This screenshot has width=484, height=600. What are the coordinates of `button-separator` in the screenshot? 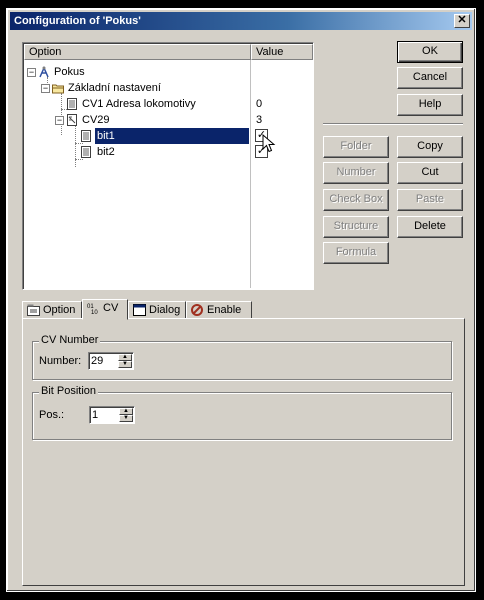 It's located at (393, 124).